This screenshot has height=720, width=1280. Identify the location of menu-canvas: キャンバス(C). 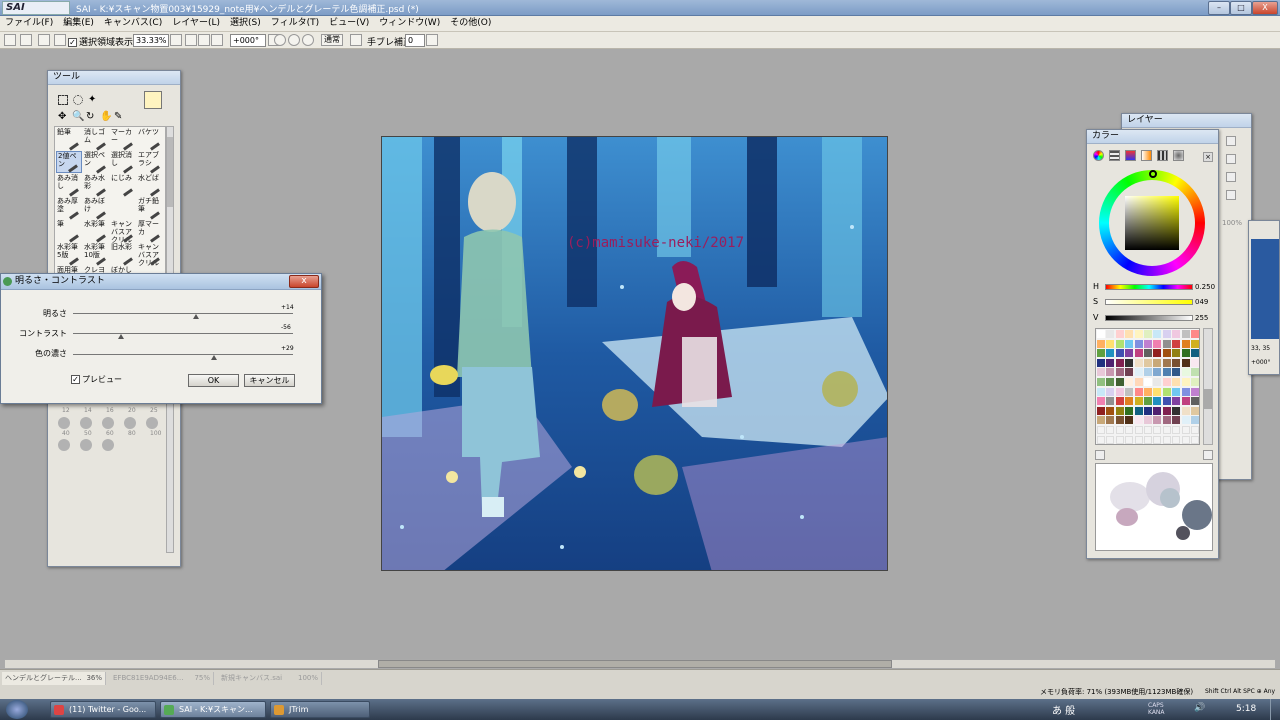
(133, 23).